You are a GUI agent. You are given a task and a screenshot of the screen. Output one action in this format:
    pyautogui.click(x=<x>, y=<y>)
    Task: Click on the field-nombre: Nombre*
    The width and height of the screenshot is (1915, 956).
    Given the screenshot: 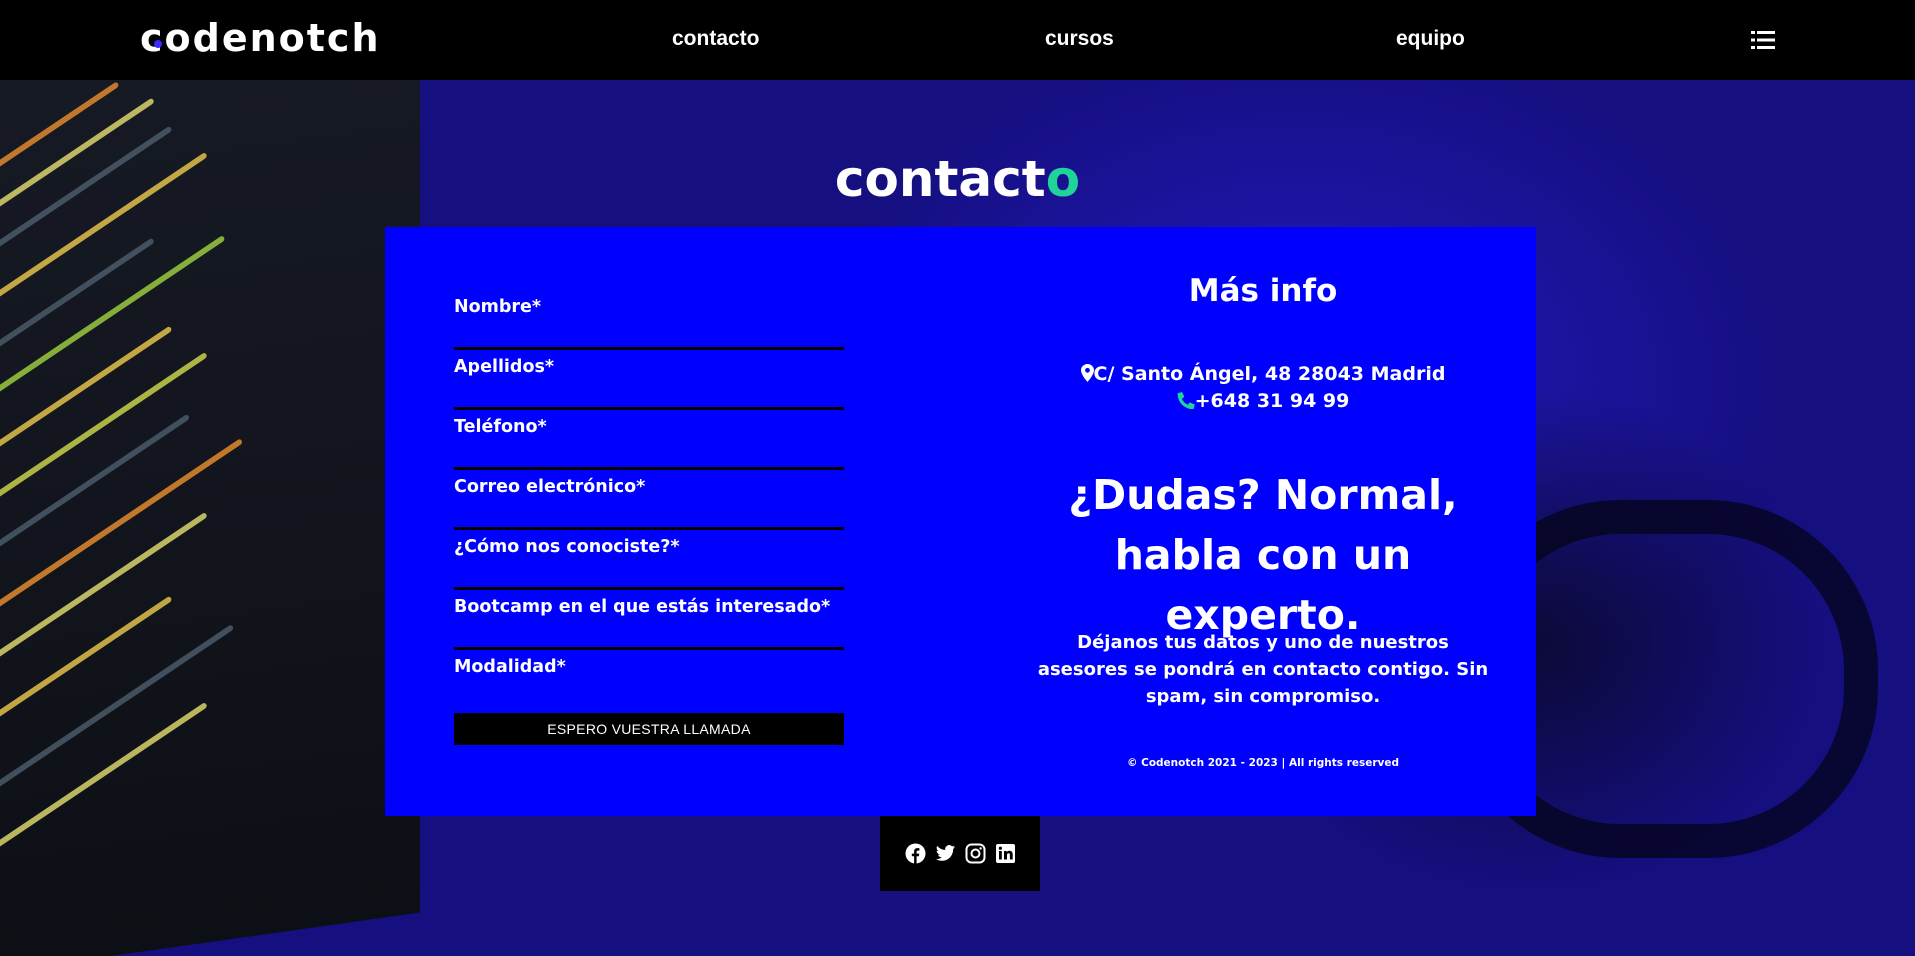 What is the action you would take?
    pyautogui.click(x=649, y=325)
    